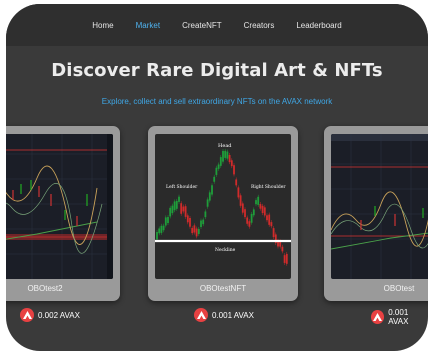  I want to click on page-title: Discover Rare Digital Art & NFTs, so click(217, 70).